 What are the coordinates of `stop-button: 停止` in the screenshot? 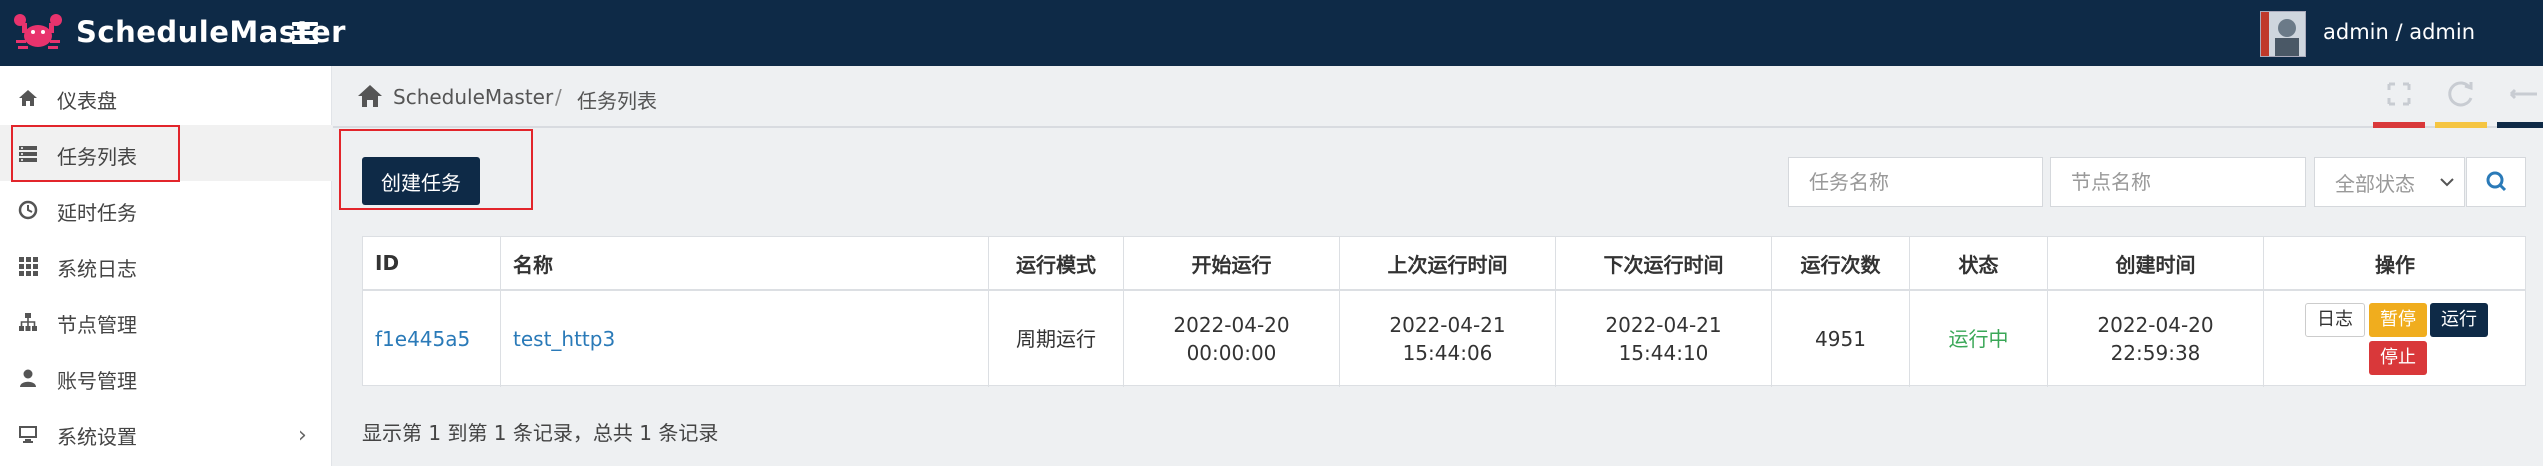 It's located at (2398, 358).